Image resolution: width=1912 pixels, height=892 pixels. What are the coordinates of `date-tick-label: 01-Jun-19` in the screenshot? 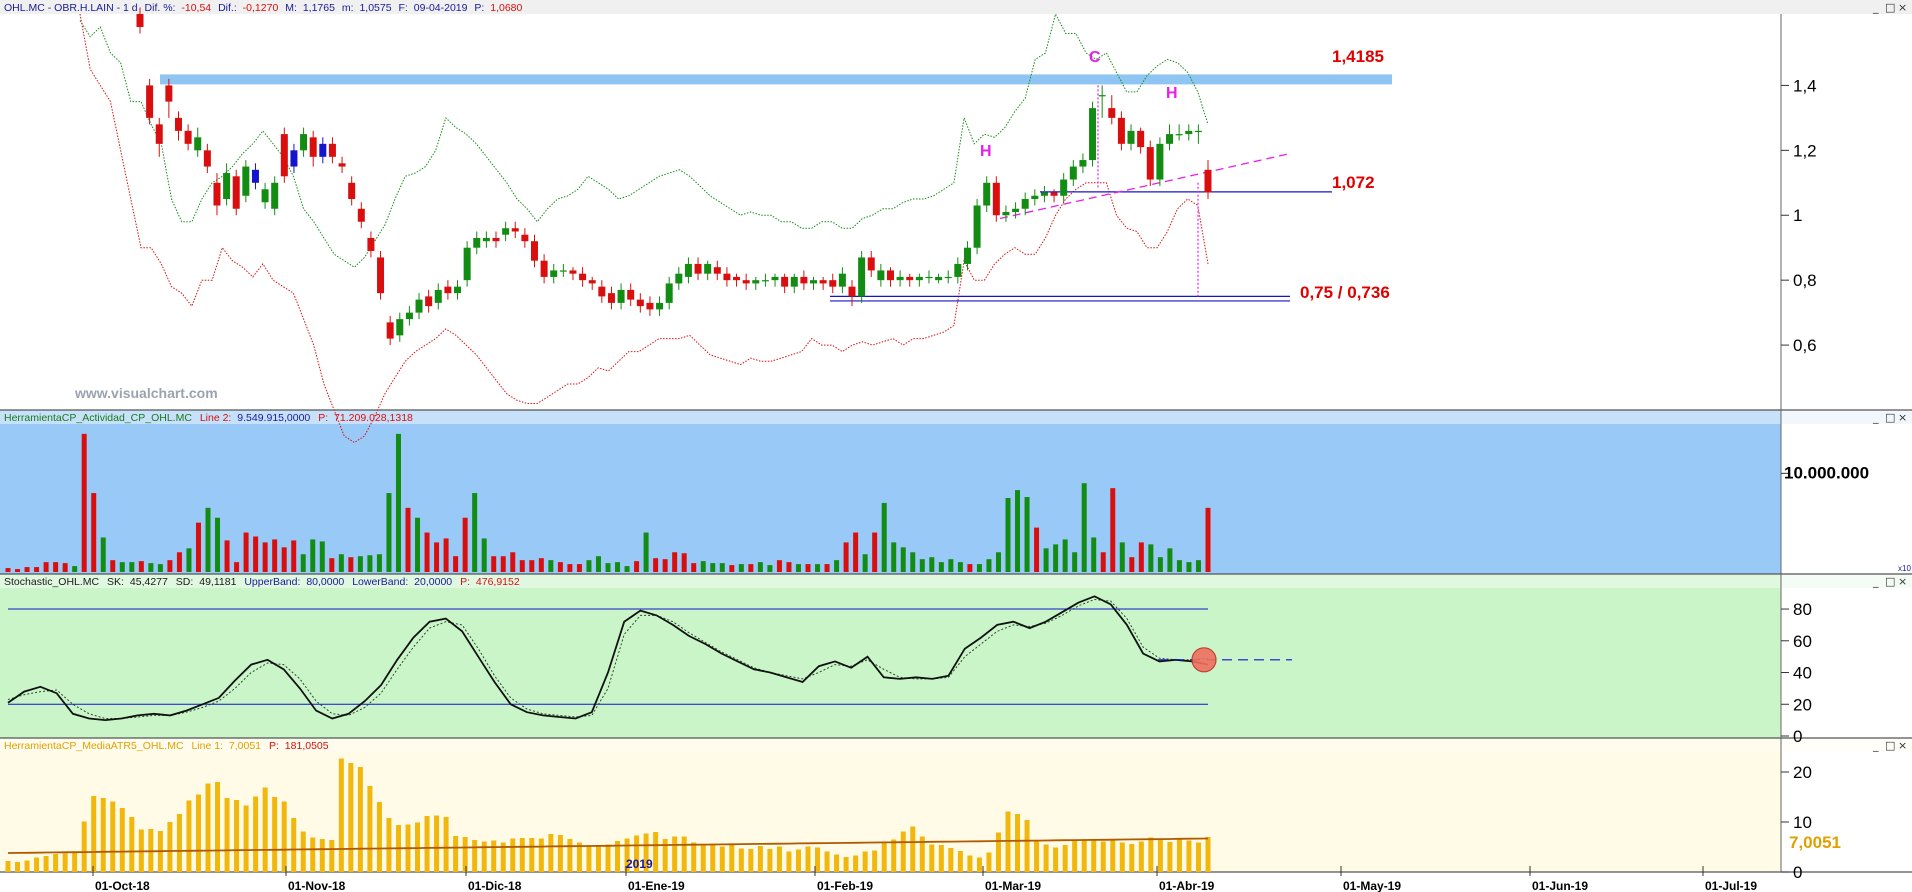 It's located at (1560, 885).